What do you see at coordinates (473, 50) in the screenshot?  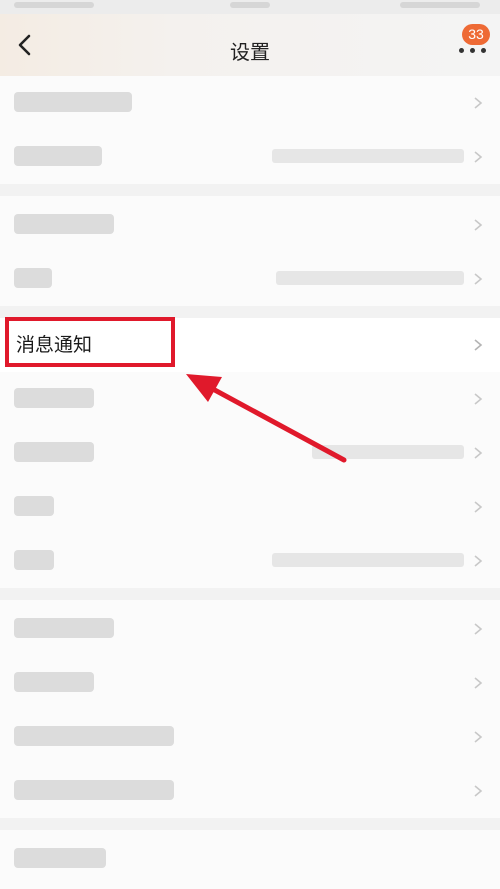 I see `more-dots-icon` at bounding box center [473, 50].